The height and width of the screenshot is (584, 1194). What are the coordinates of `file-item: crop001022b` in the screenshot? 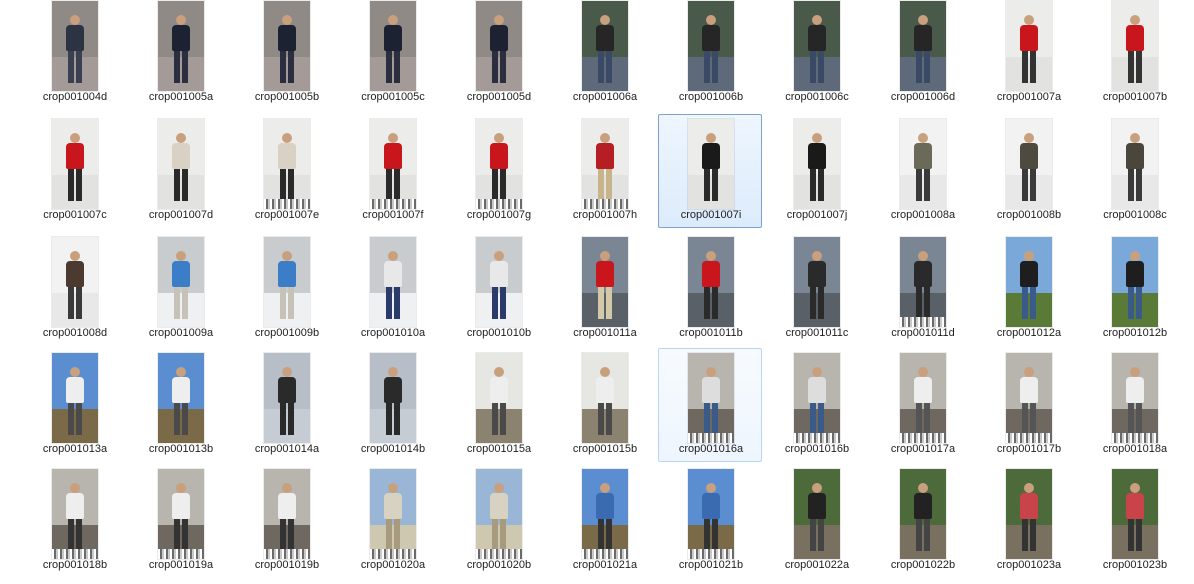 It's located at (922, 521).